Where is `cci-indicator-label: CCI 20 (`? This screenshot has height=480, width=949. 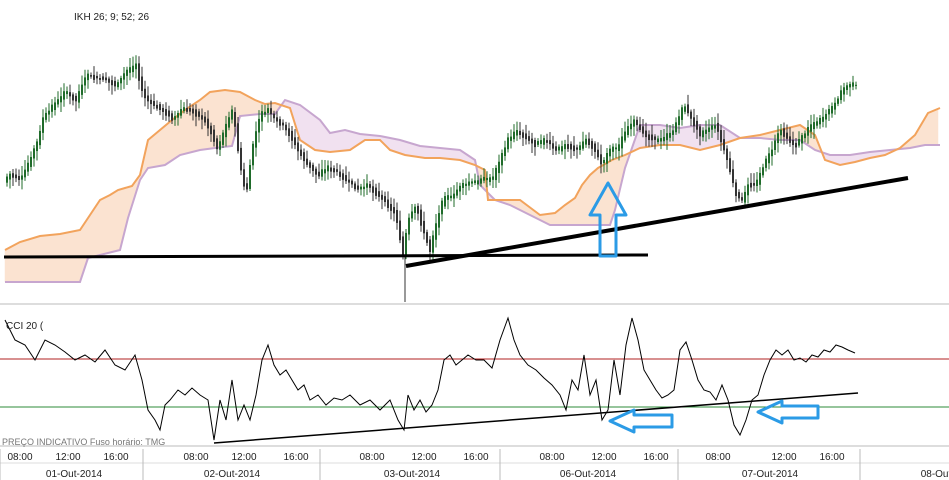
cci-indicator-label: CCI 20 ( is located at coordinates (25, 326).